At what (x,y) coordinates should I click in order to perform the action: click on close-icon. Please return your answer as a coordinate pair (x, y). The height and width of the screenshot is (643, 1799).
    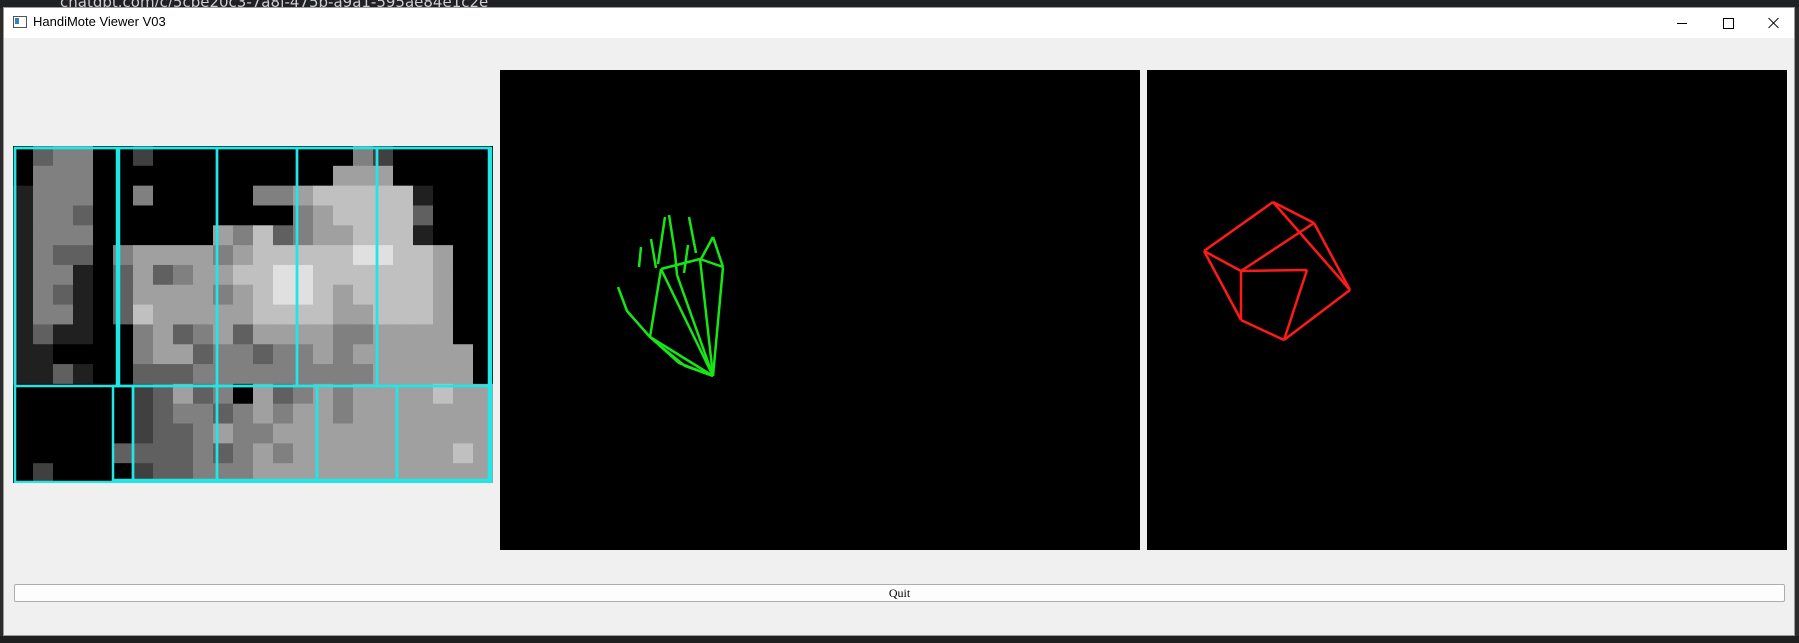
    Looking at the image, I should click on (1774, 23).